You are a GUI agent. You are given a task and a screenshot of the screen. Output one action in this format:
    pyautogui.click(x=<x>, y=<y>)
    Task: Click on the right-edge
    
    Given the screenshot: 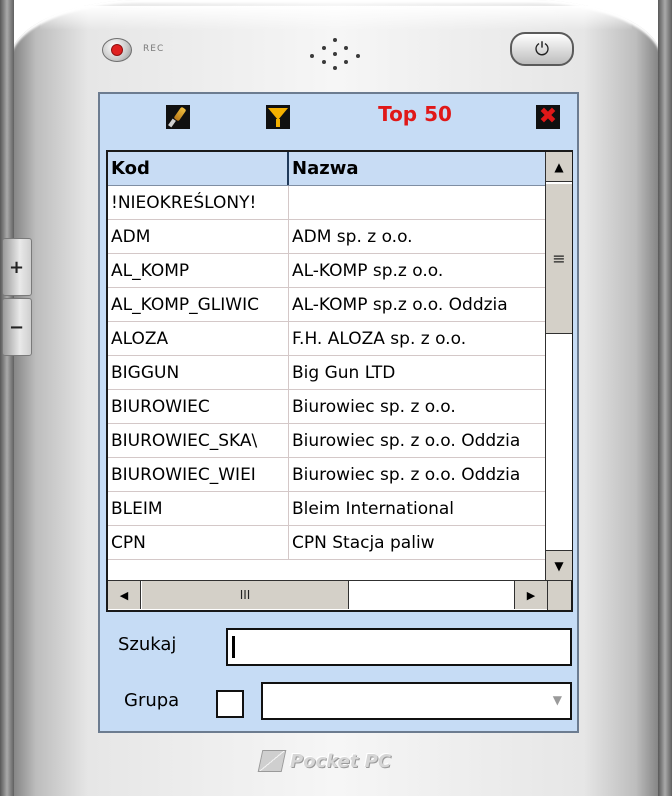 What is the action you would take?
    pyautogui.click(x=665, y=398)
    